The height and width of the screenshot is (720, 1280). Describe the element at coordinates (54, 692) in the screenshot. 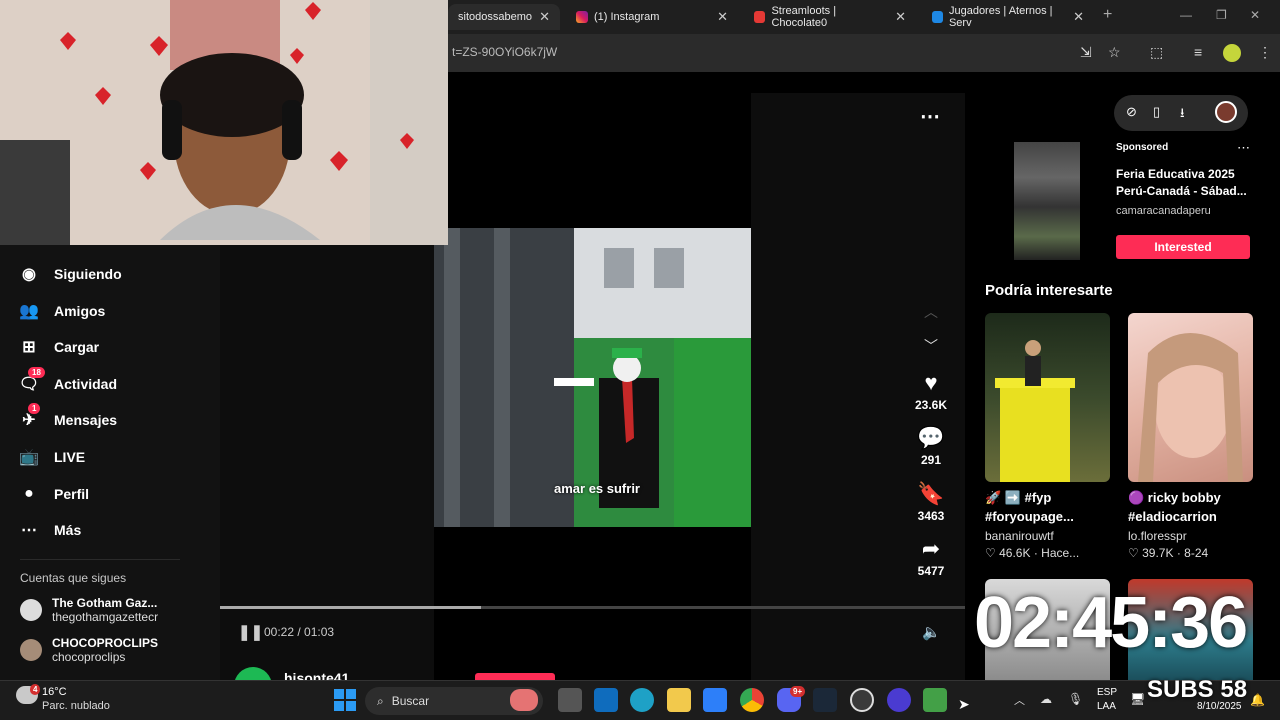

I see `weather-temp: 16°C` at that location.